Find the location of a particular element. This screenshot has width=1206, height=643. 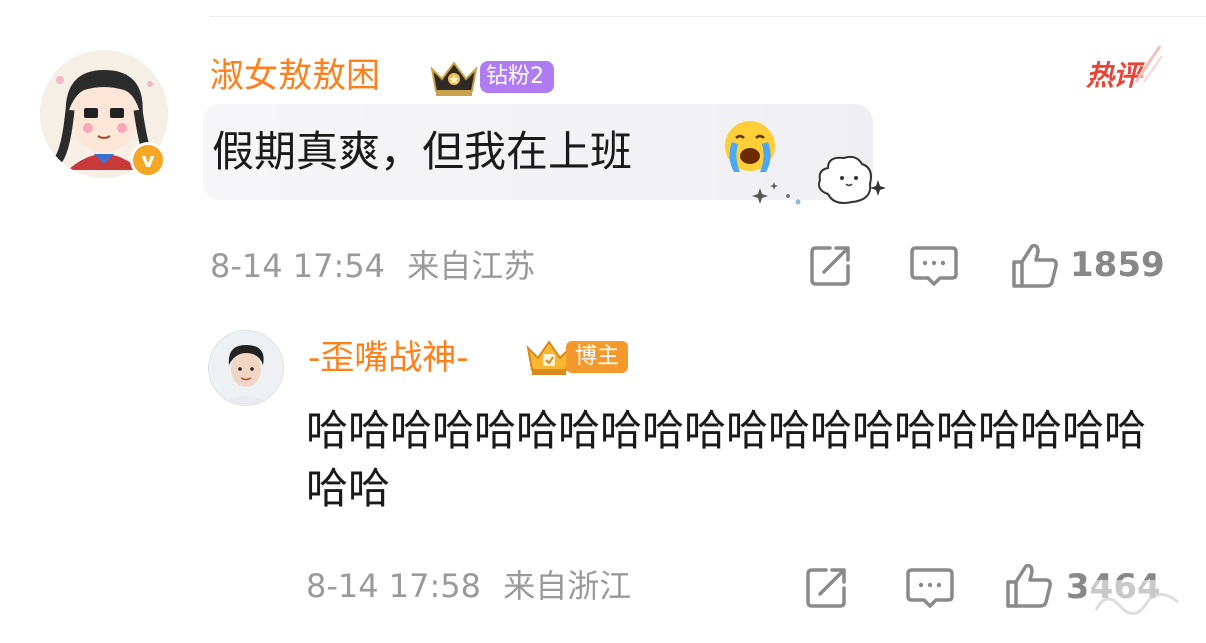

replier-avatar is located at coordinates (246, 368).